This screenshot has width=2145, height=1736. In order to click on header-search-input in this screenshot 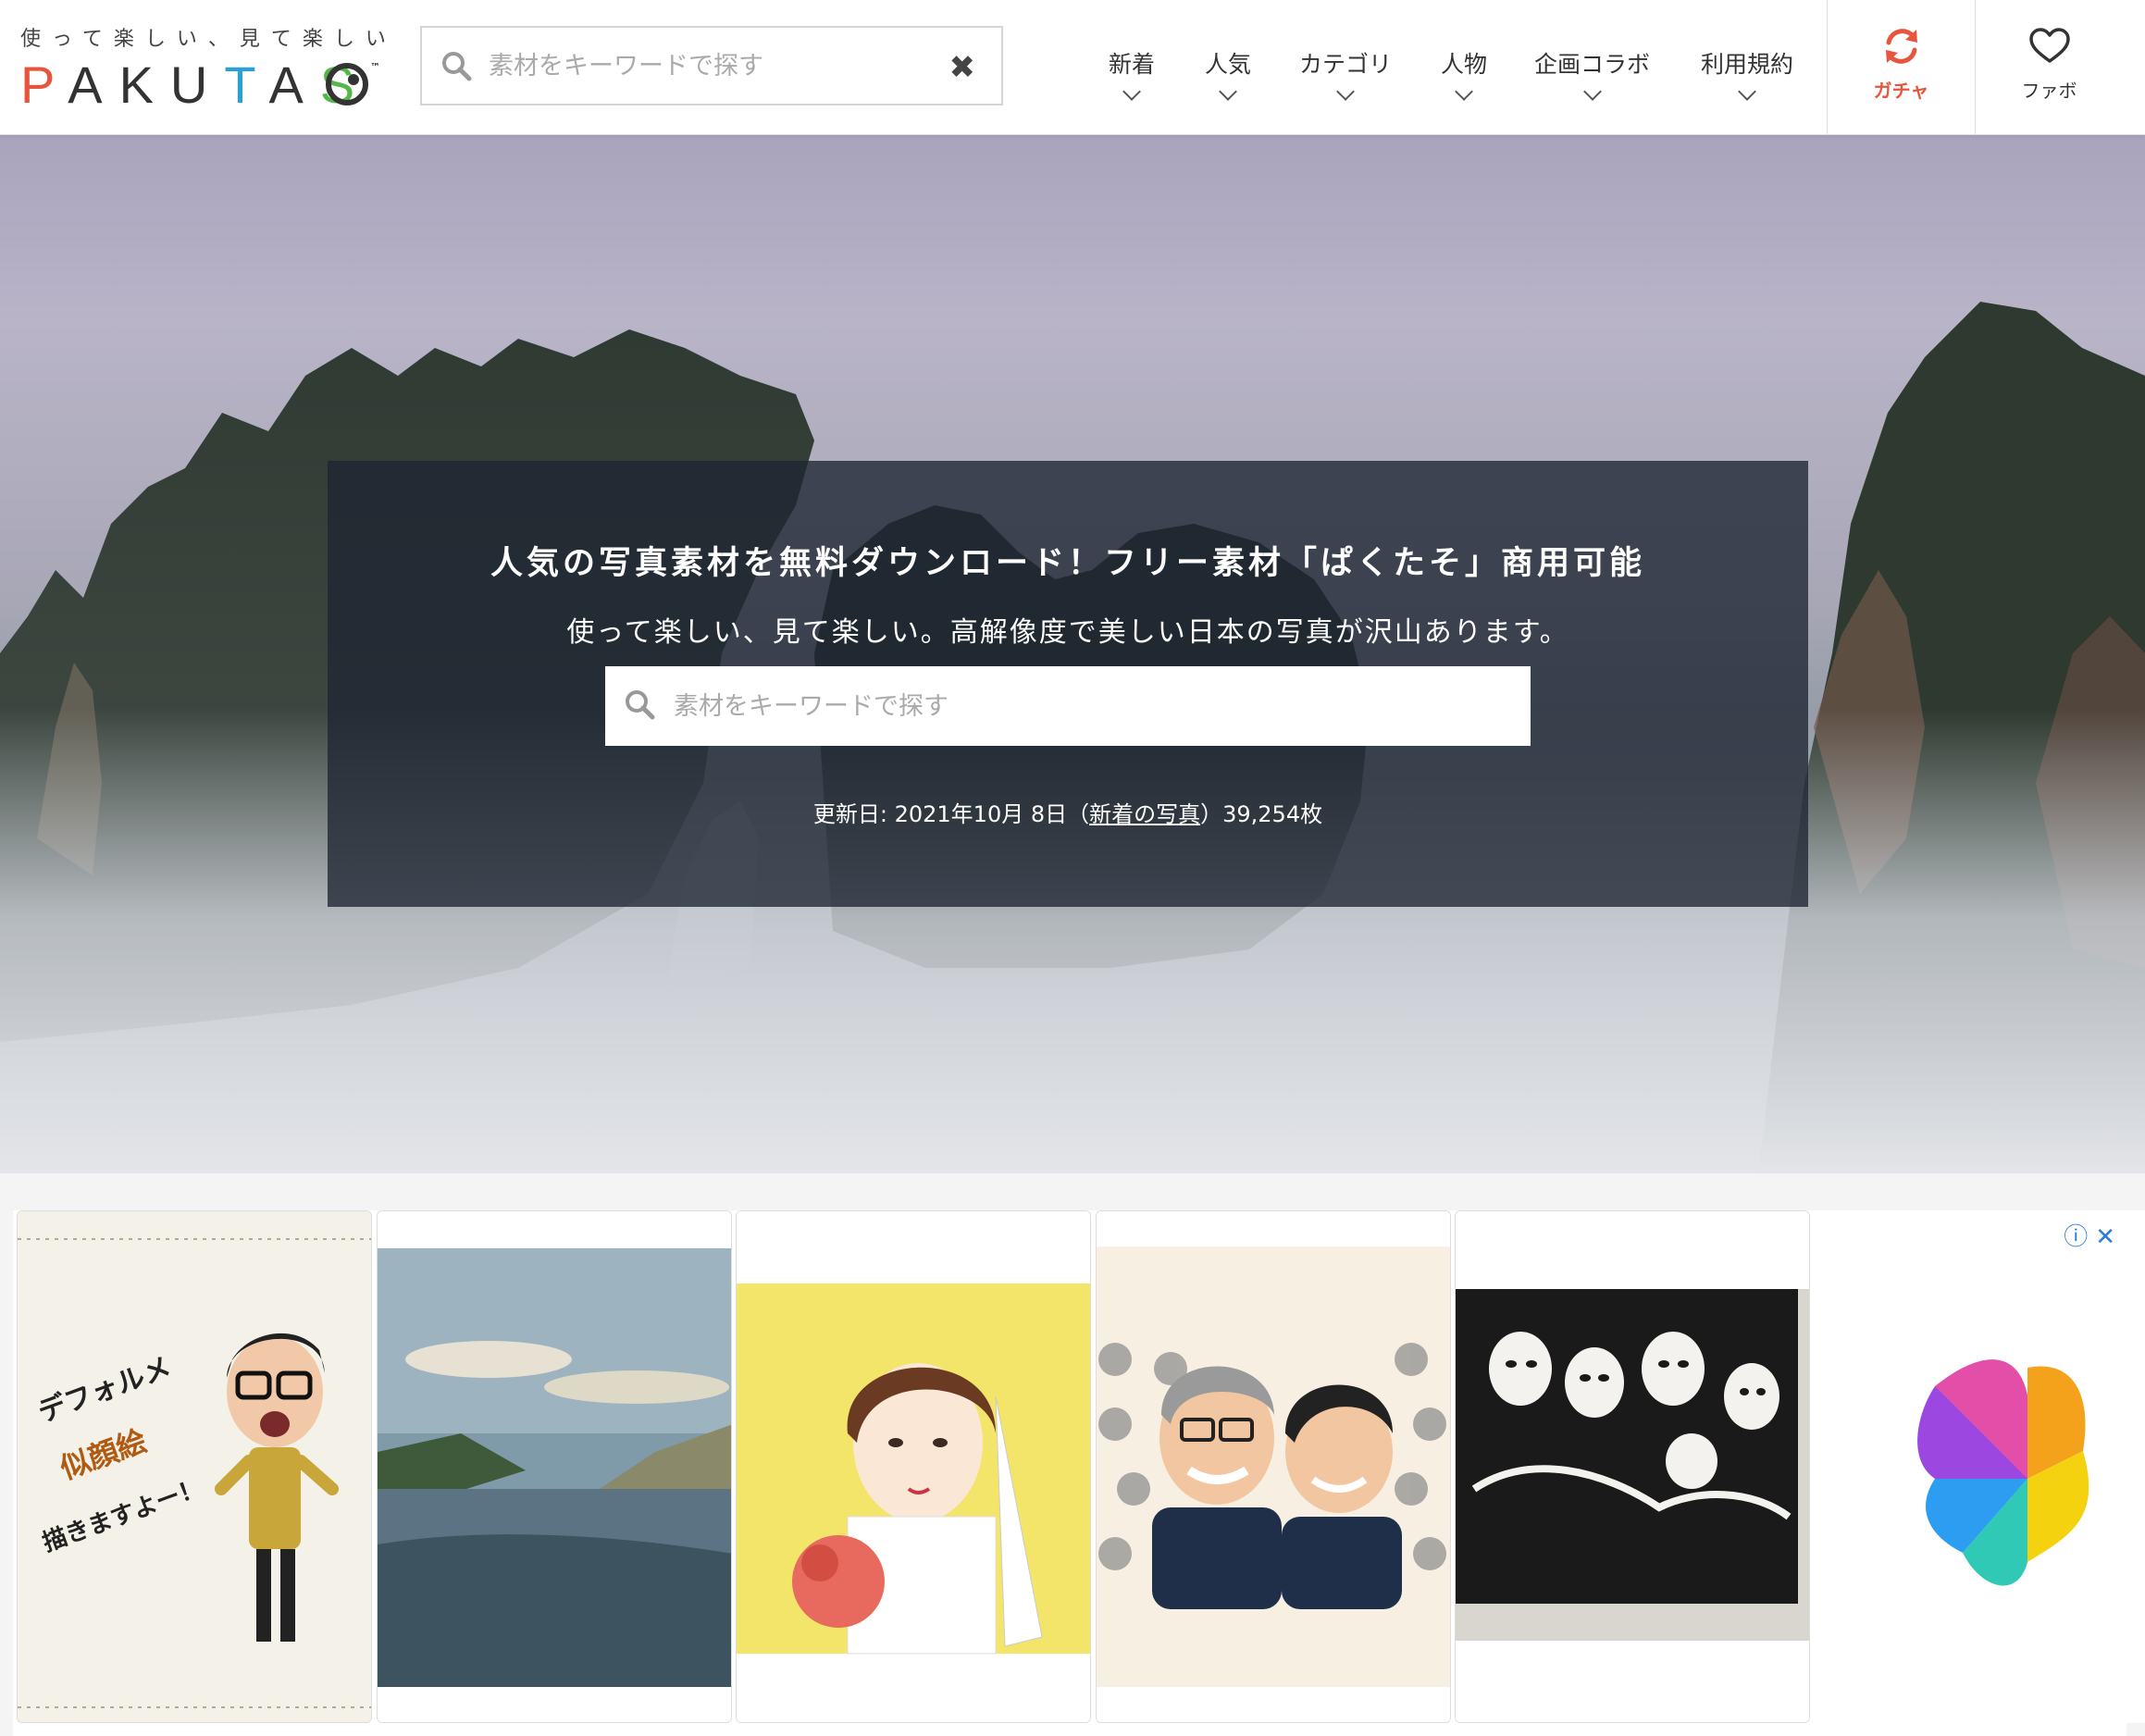, I will do `click(706, 65)`.